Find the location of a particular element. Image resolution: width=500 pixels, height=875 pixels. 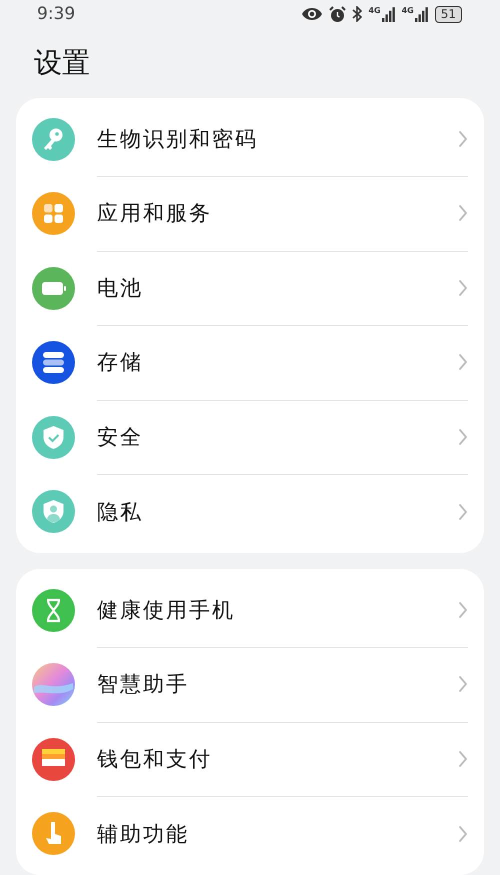

hourglass-icon is located at coordinates (53, 610).